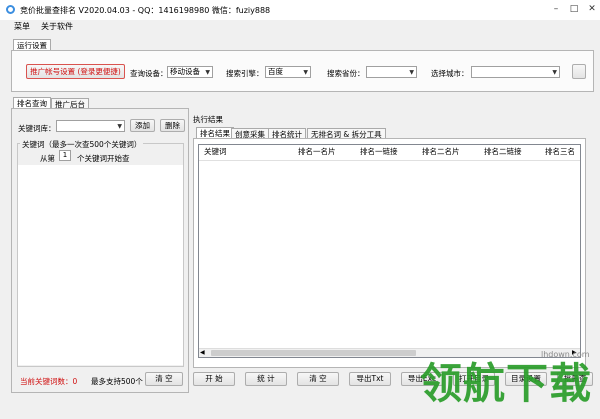 The height and width of the screenshot is (419, 600). What do you see at coordinates (49, 381) in the screenshot?
I see `current-keyword-count: 当前关键词数：0` at bounding box center [49, 381].